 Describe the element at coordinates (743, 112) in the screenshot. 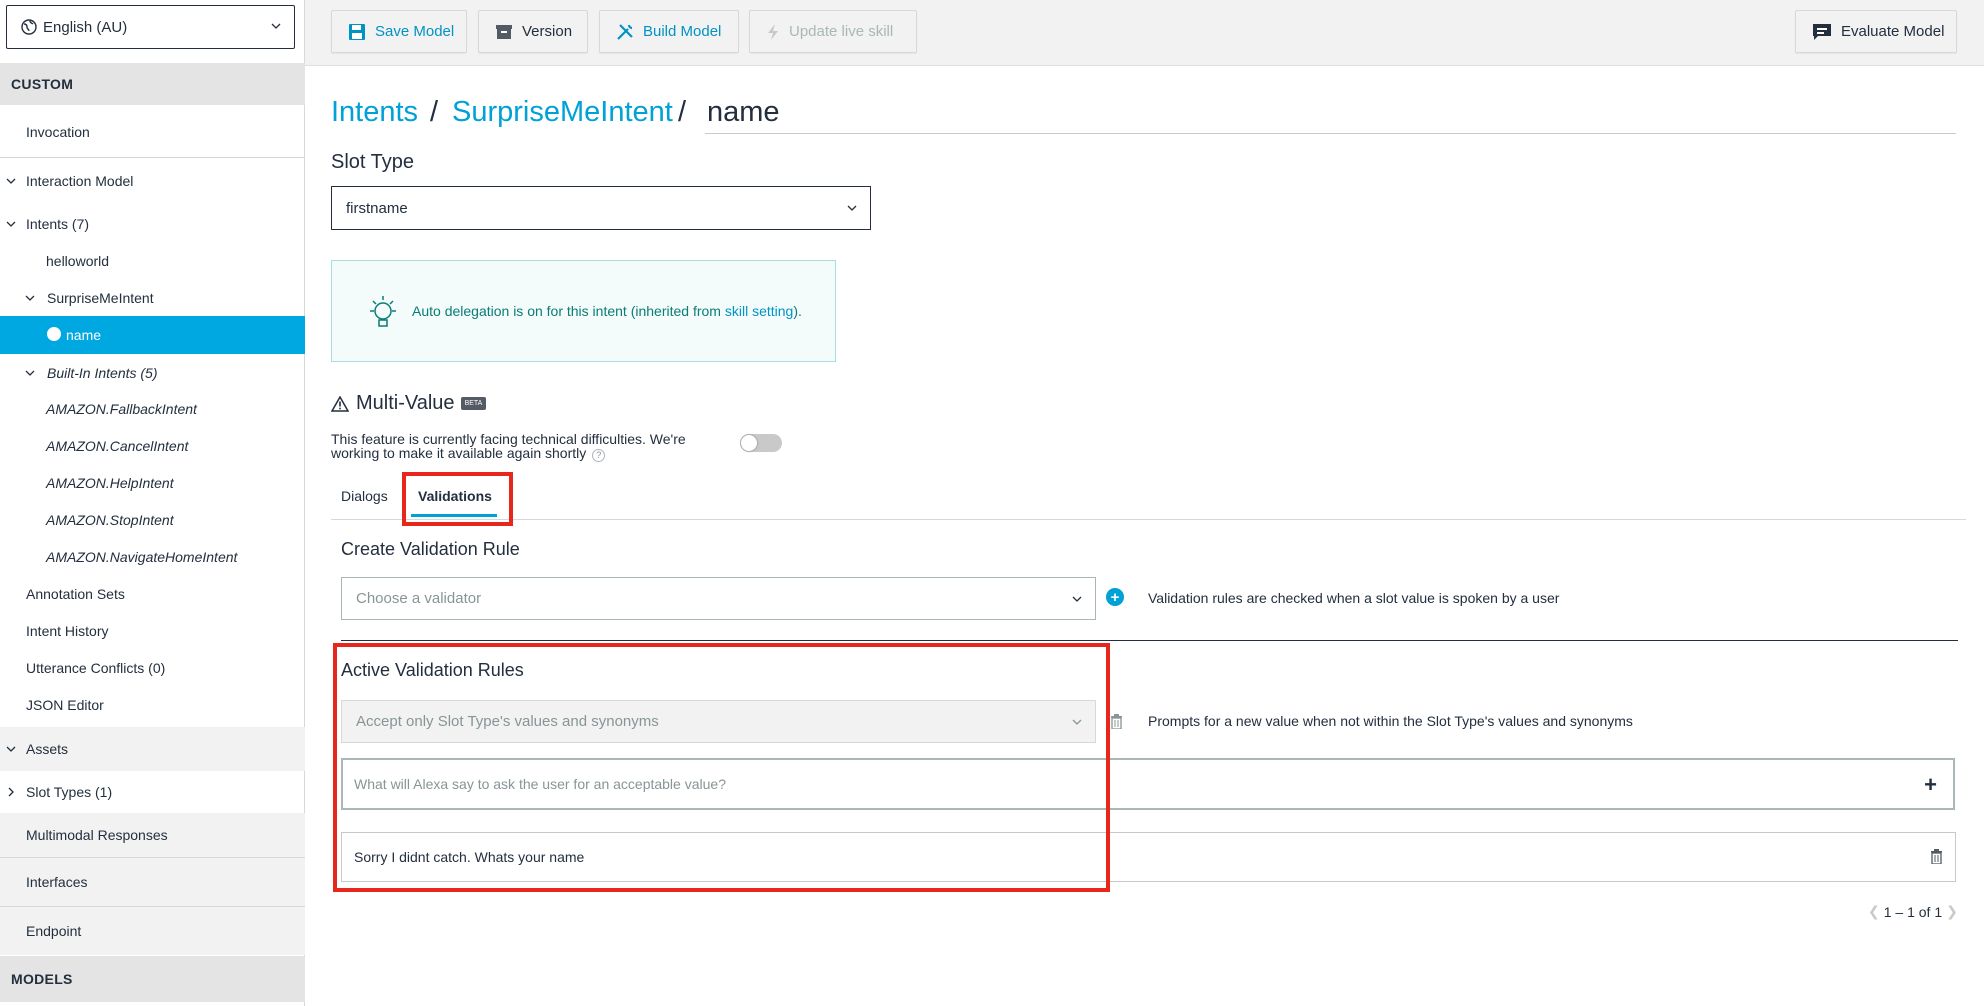

I see `slot-name-field: name` at that location.